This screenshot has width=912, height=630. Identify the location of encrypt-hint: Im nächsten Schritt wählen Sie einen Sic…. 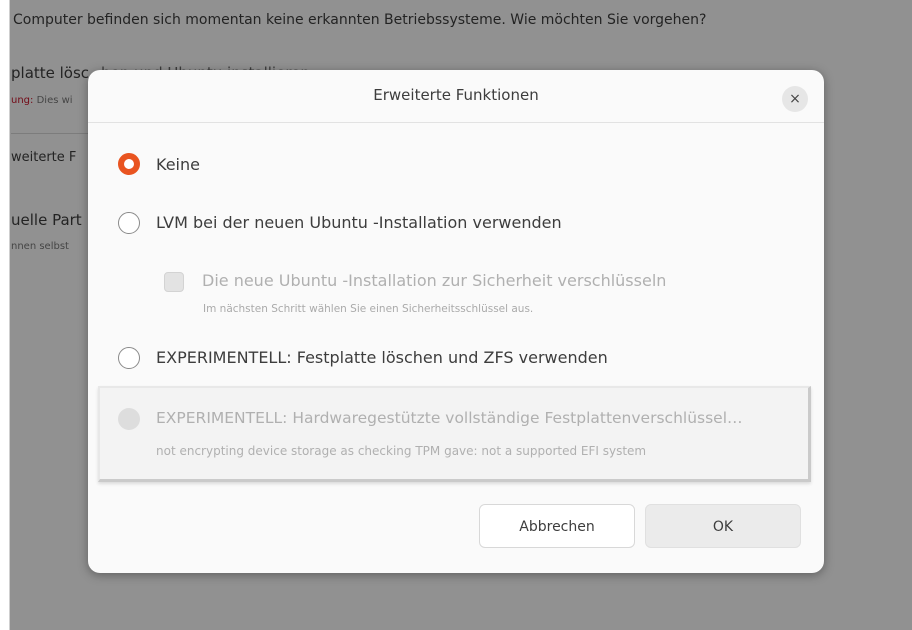
(368, 309).